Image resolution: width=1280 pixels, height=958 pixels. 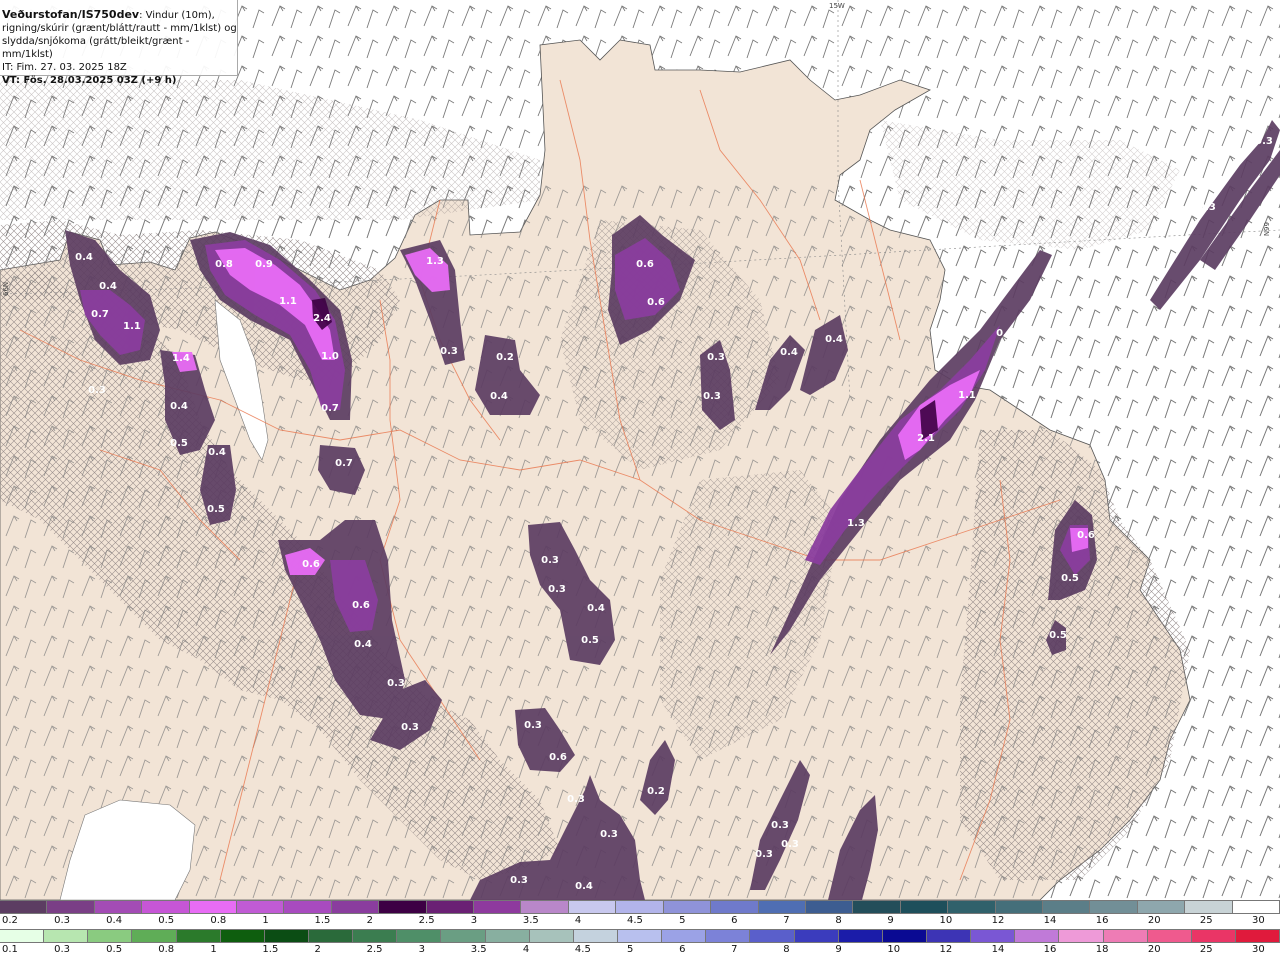 I want to click on legend-tick-label: 25, so click(x=1206, y=949).